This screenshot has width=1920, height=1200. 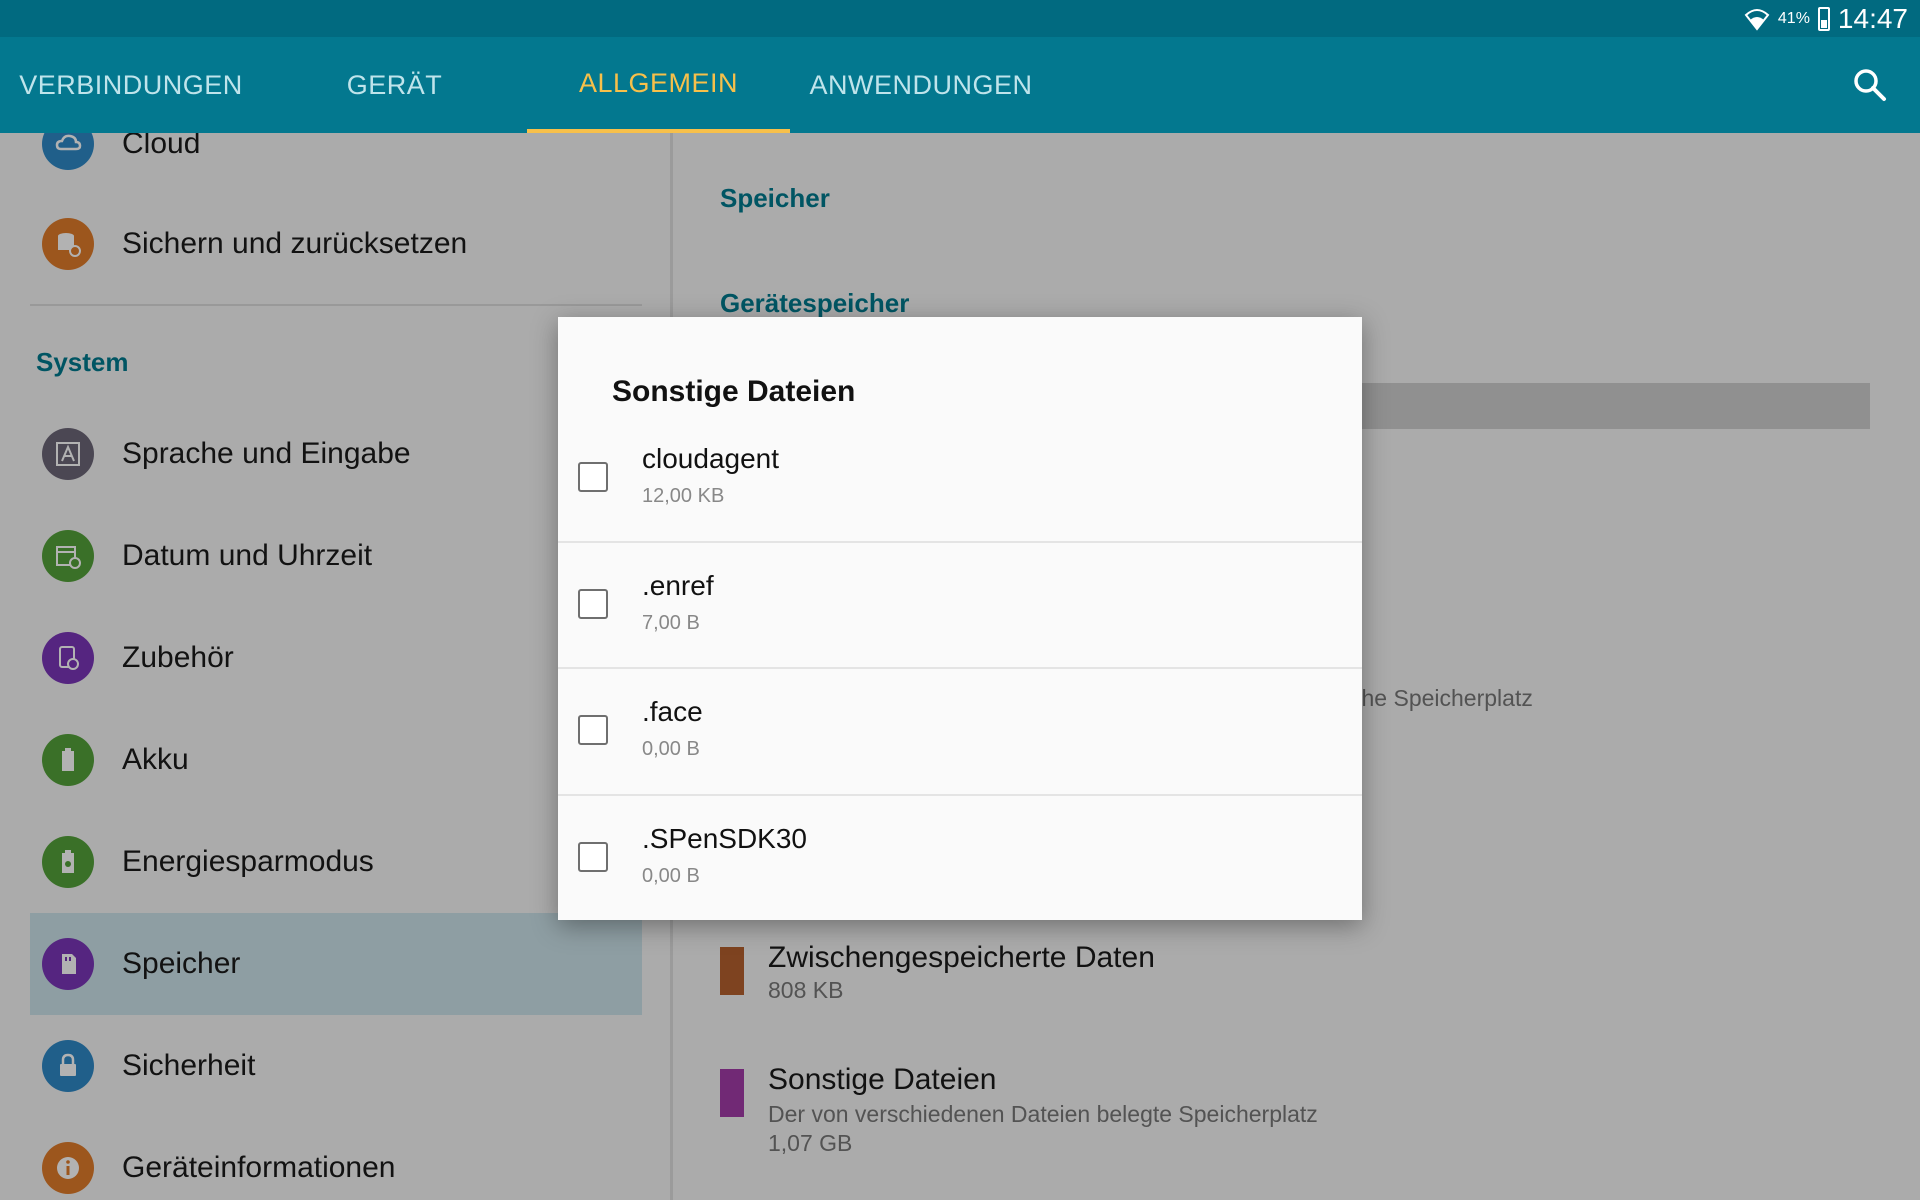 What do you see at coordinates (683, 496) in the screenshot?
I see `file-size: 12,00 KB` at bounding box center [683, 496].